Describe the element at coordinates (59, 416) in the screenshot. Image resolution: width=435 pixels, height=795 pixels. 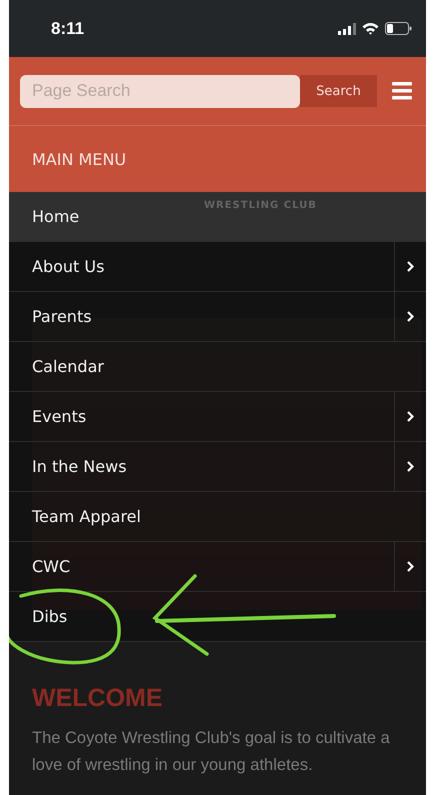
I see `menu-item-label: Events` at that location.